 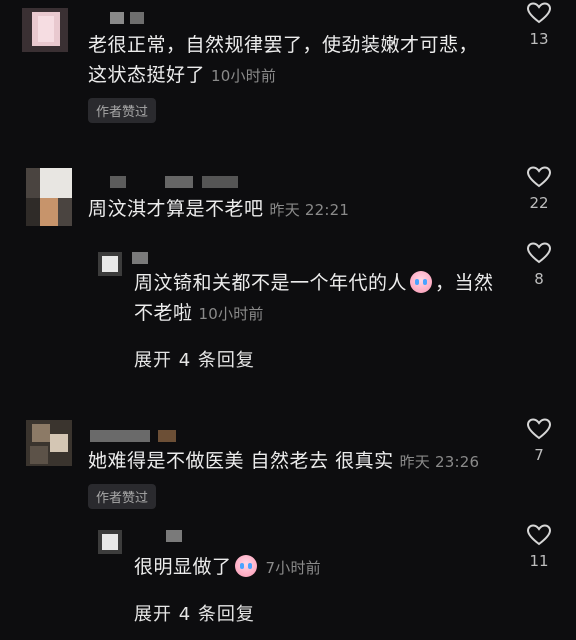 What do you see at coordinates (539, 441) in the screenshot?
I see `like-button: 7` at bounding box center [539, 441].